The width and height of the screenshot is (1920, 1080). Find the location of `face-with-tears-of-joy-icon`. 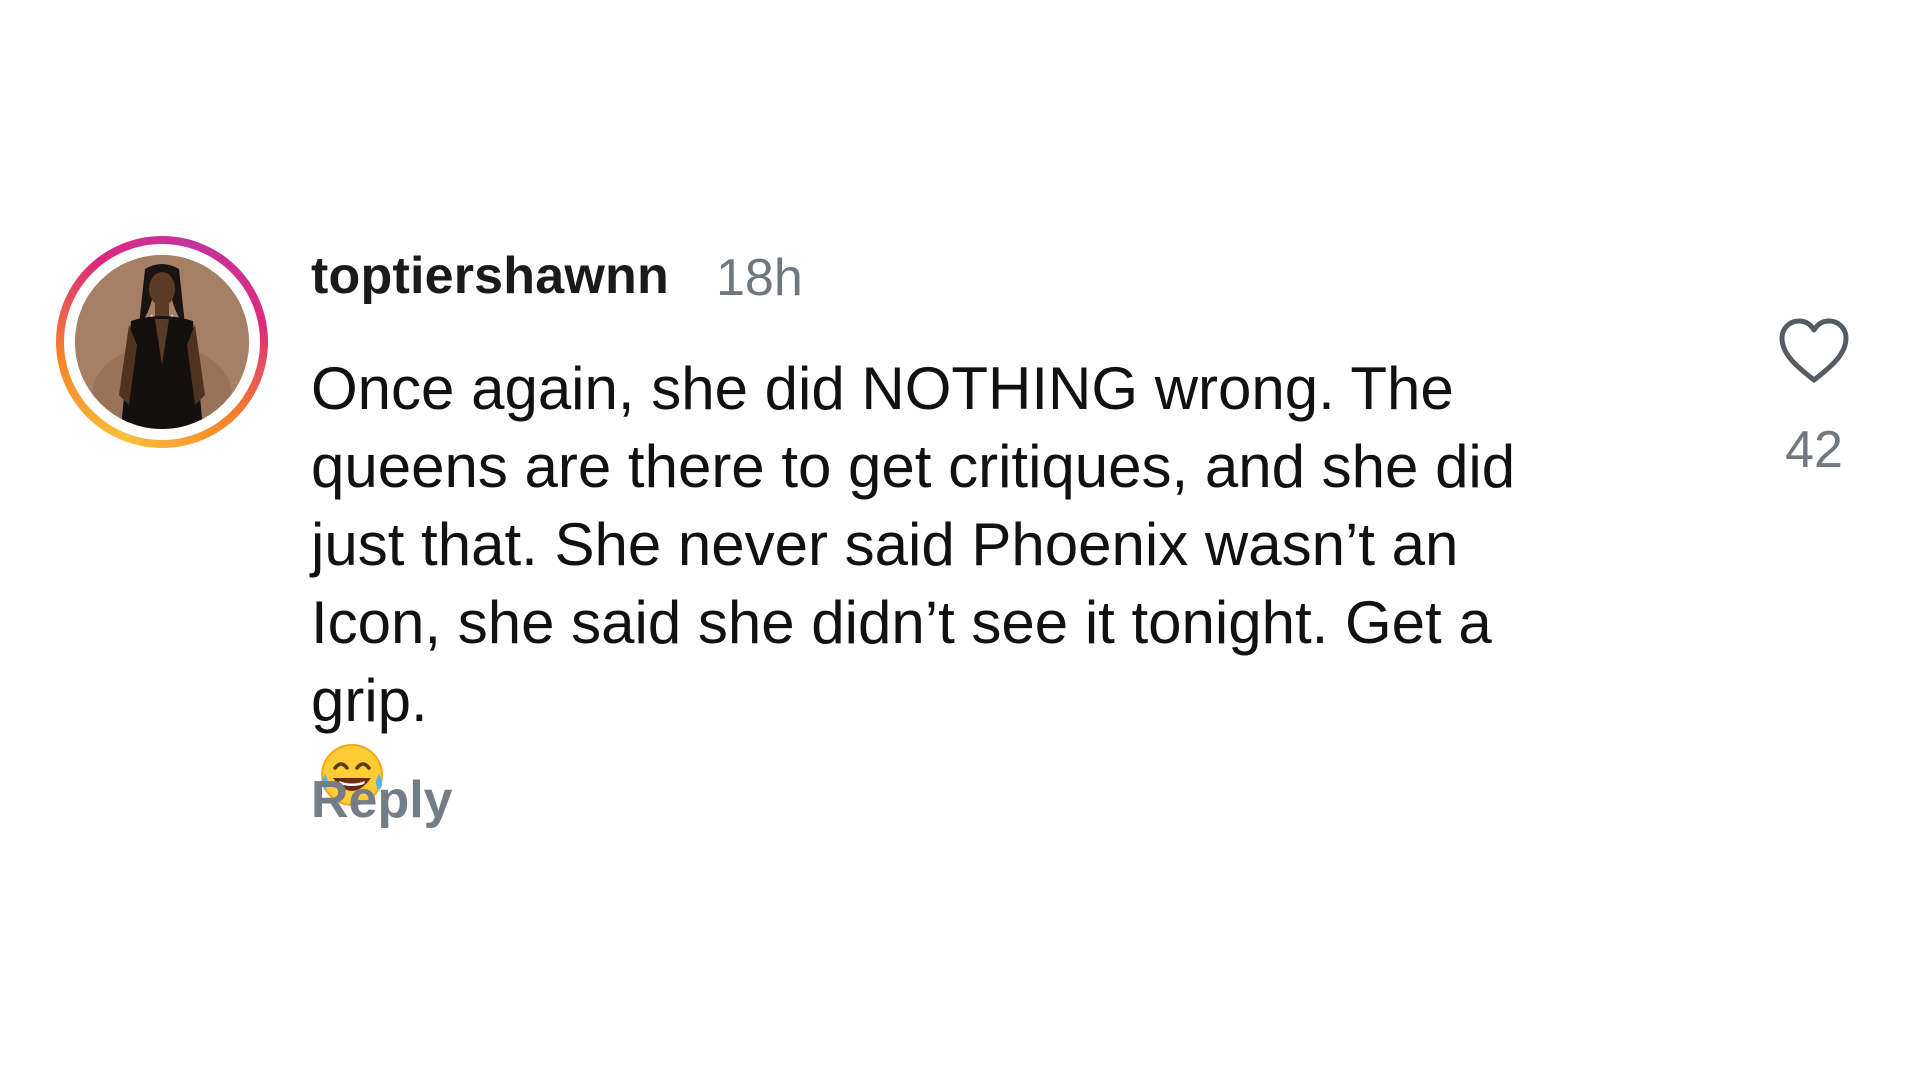

face-with-tears-of-joy-icon is located at coordinates (1004, 784).